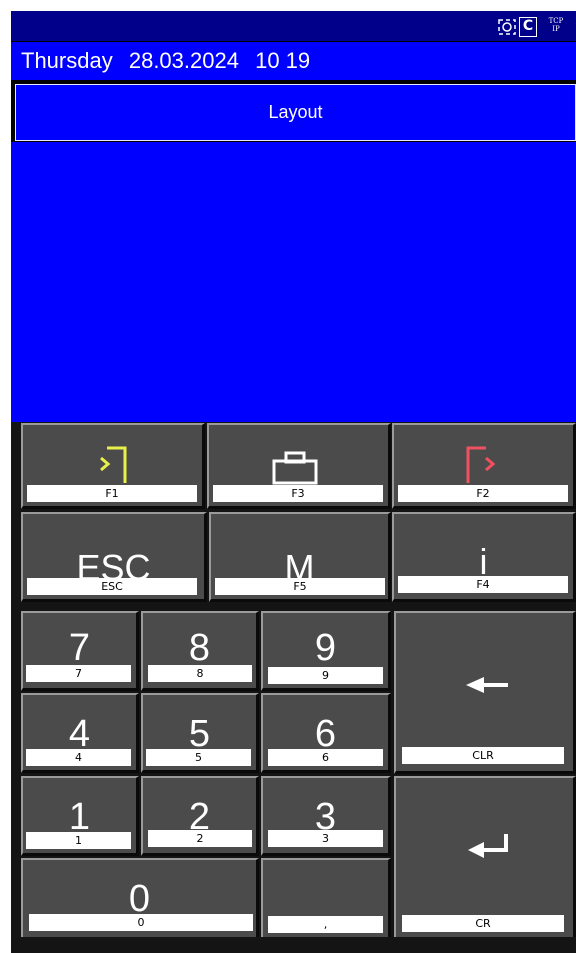  I want to click on f4-label: F4, so click(483, 584).